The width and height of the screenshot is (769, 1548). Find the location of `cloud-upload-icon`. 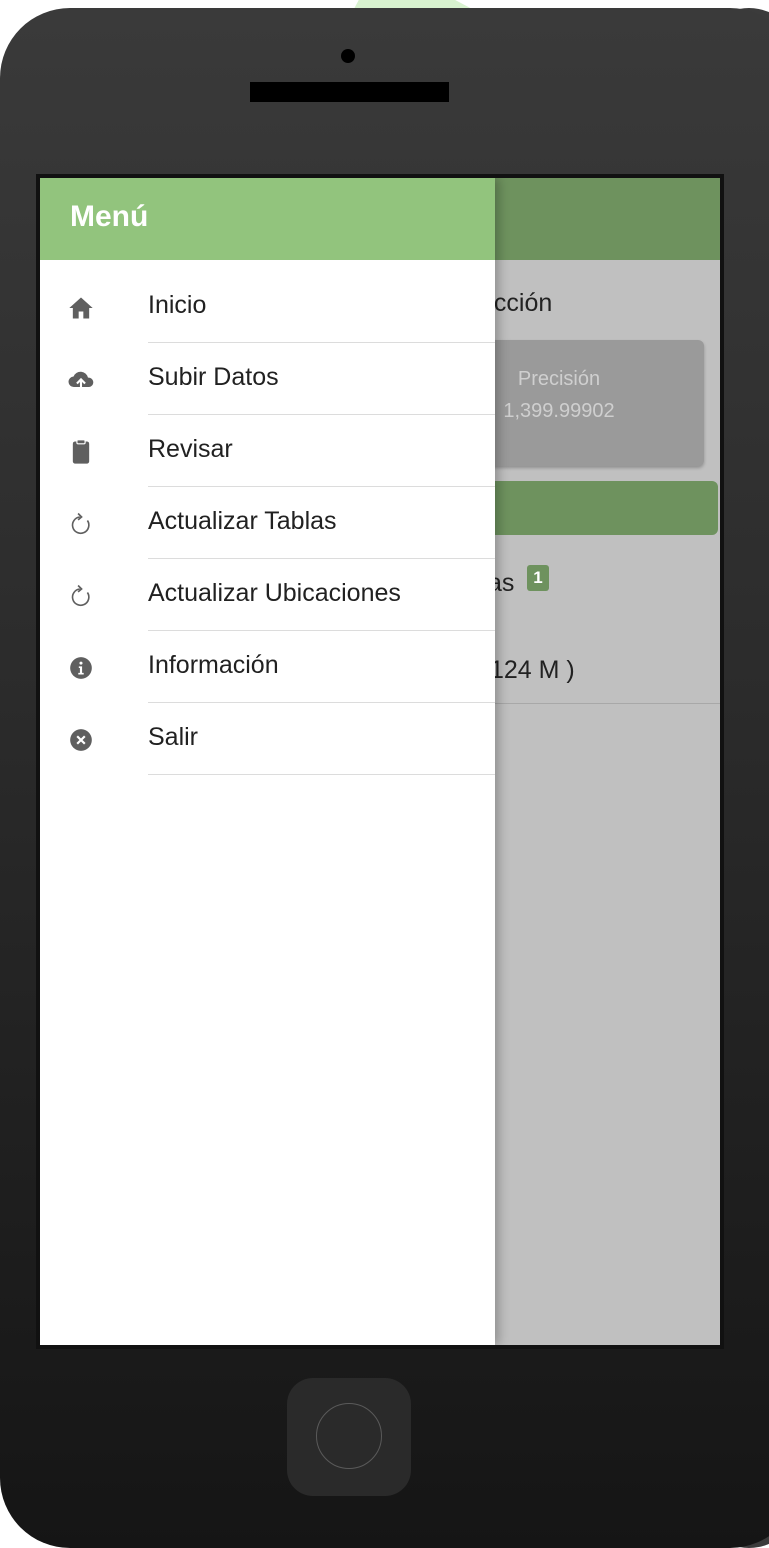

cloud-upload-icon is located at coordinates (81, 380).